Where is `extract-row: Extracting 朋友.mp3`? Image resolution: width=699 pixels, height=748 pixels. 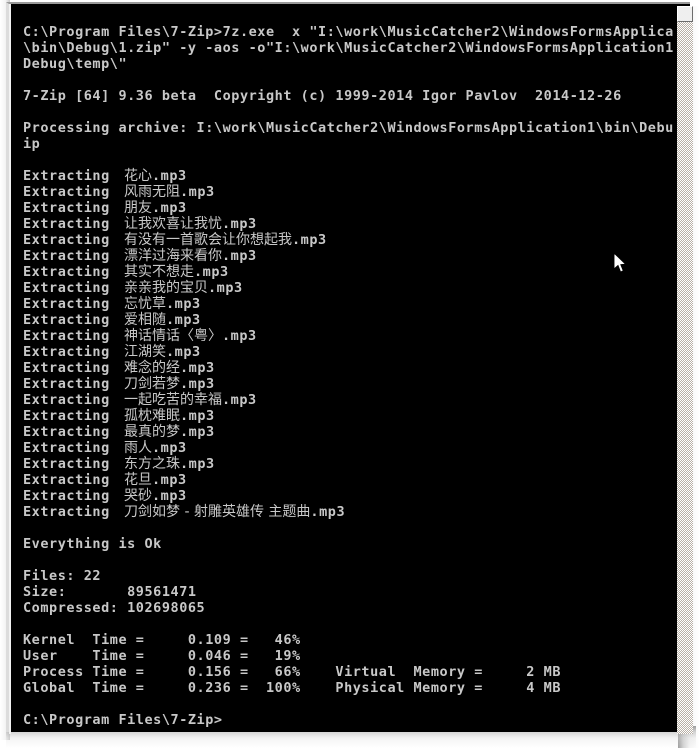 extract-row: Extracting 朋友.mp3 is located at coordinates (105, 208).